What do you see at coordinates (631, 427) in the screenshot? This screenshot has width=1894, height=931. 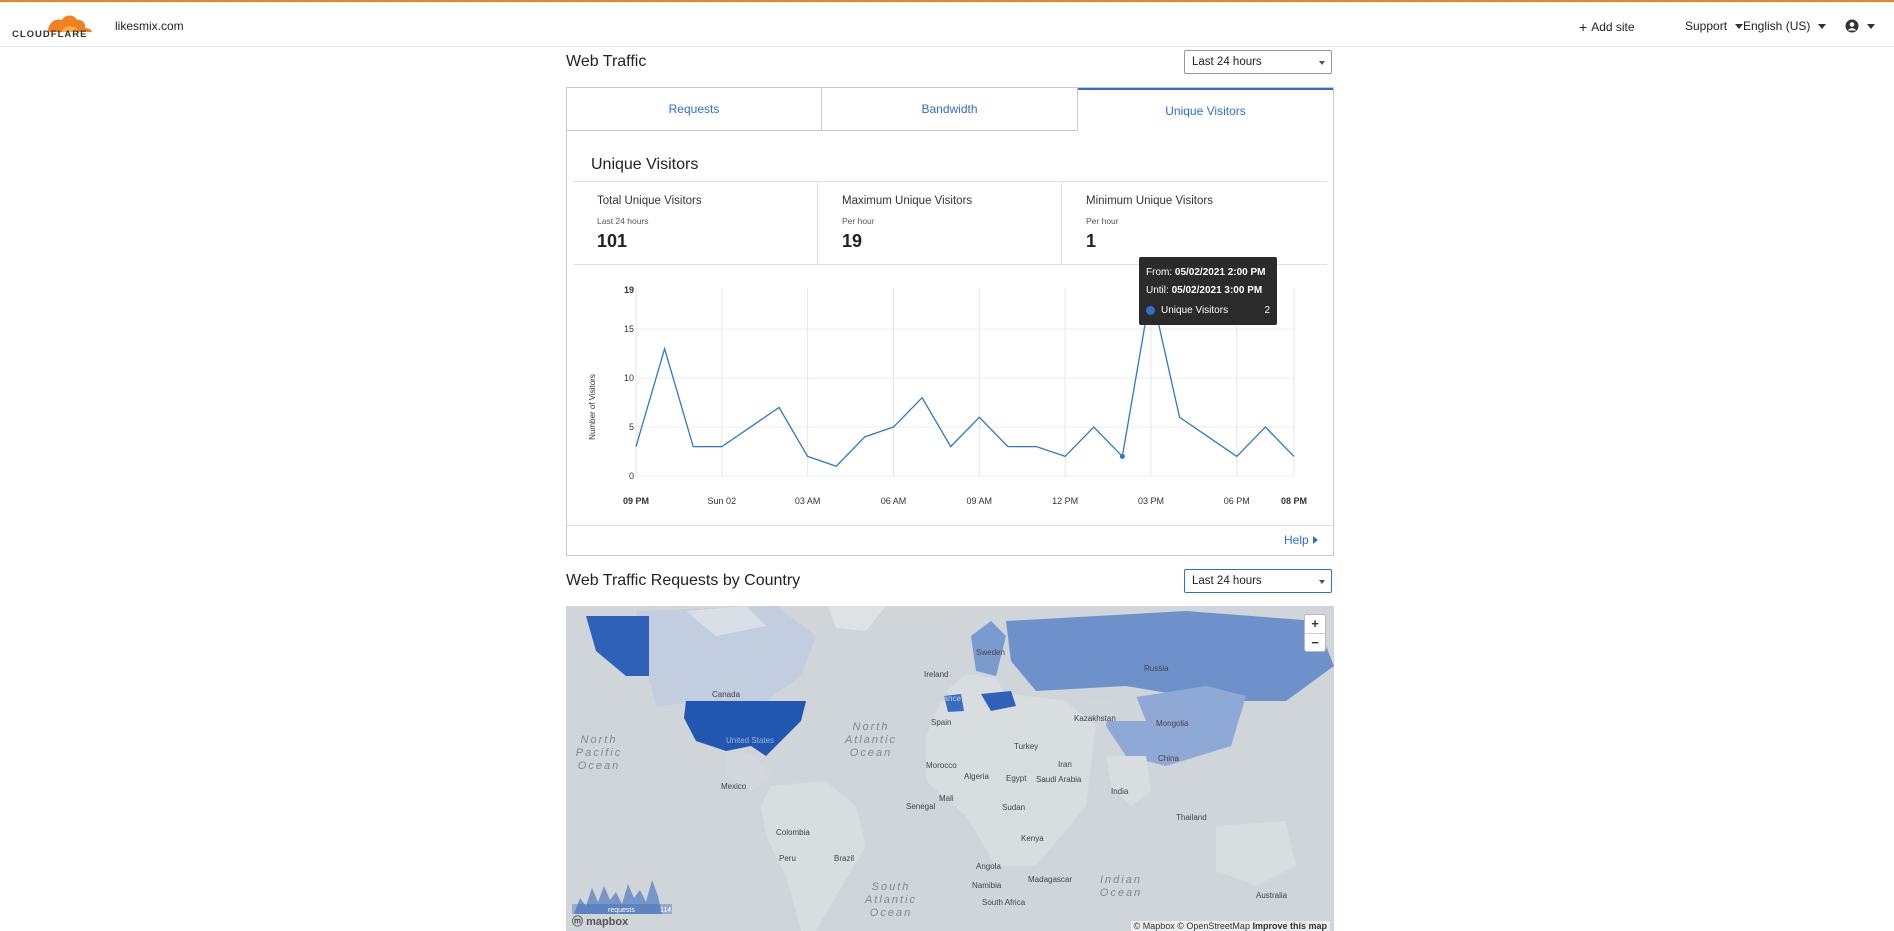 I see `y-tick-label: 5` at bounding box center [631, 427].